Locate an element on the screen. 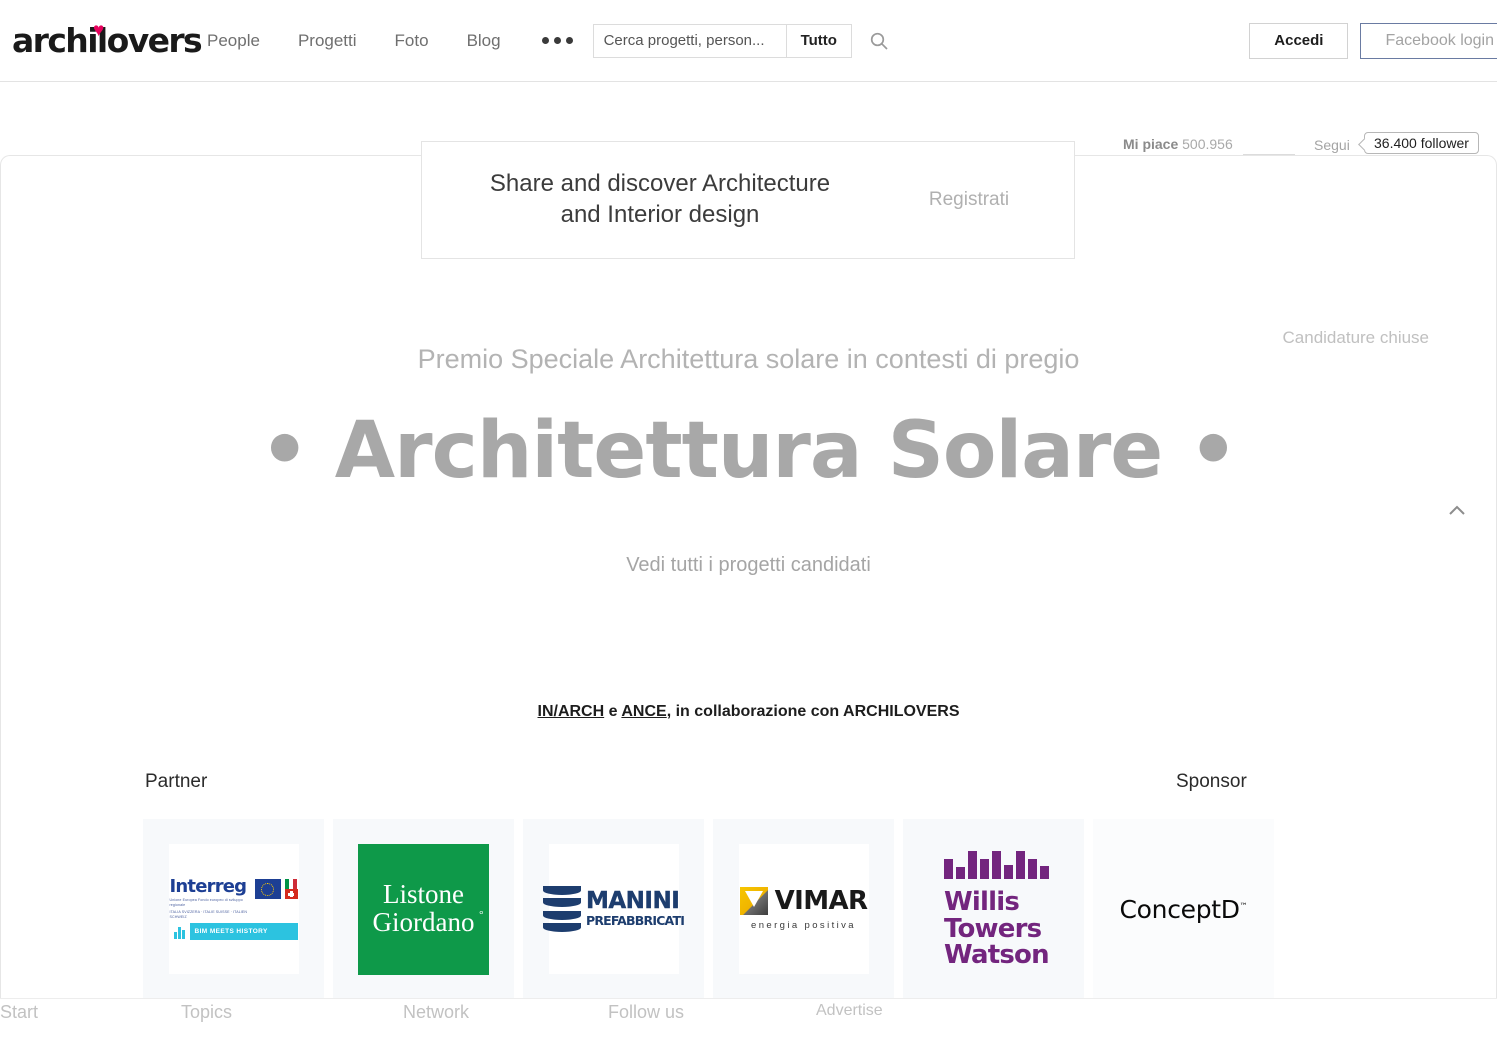 The height and width of the screenshot is (1058, 1497). partner-logo-vimar: VIMAR energia positiva is located at coordinates (803, 909).